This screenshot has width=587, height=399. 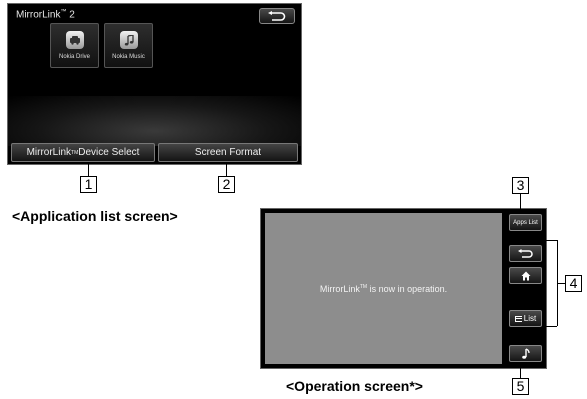 What do you see at coordinates (128, 57) in the screenshot?
I see `app-label: Nokia Music` at bounding box center [128, 57].